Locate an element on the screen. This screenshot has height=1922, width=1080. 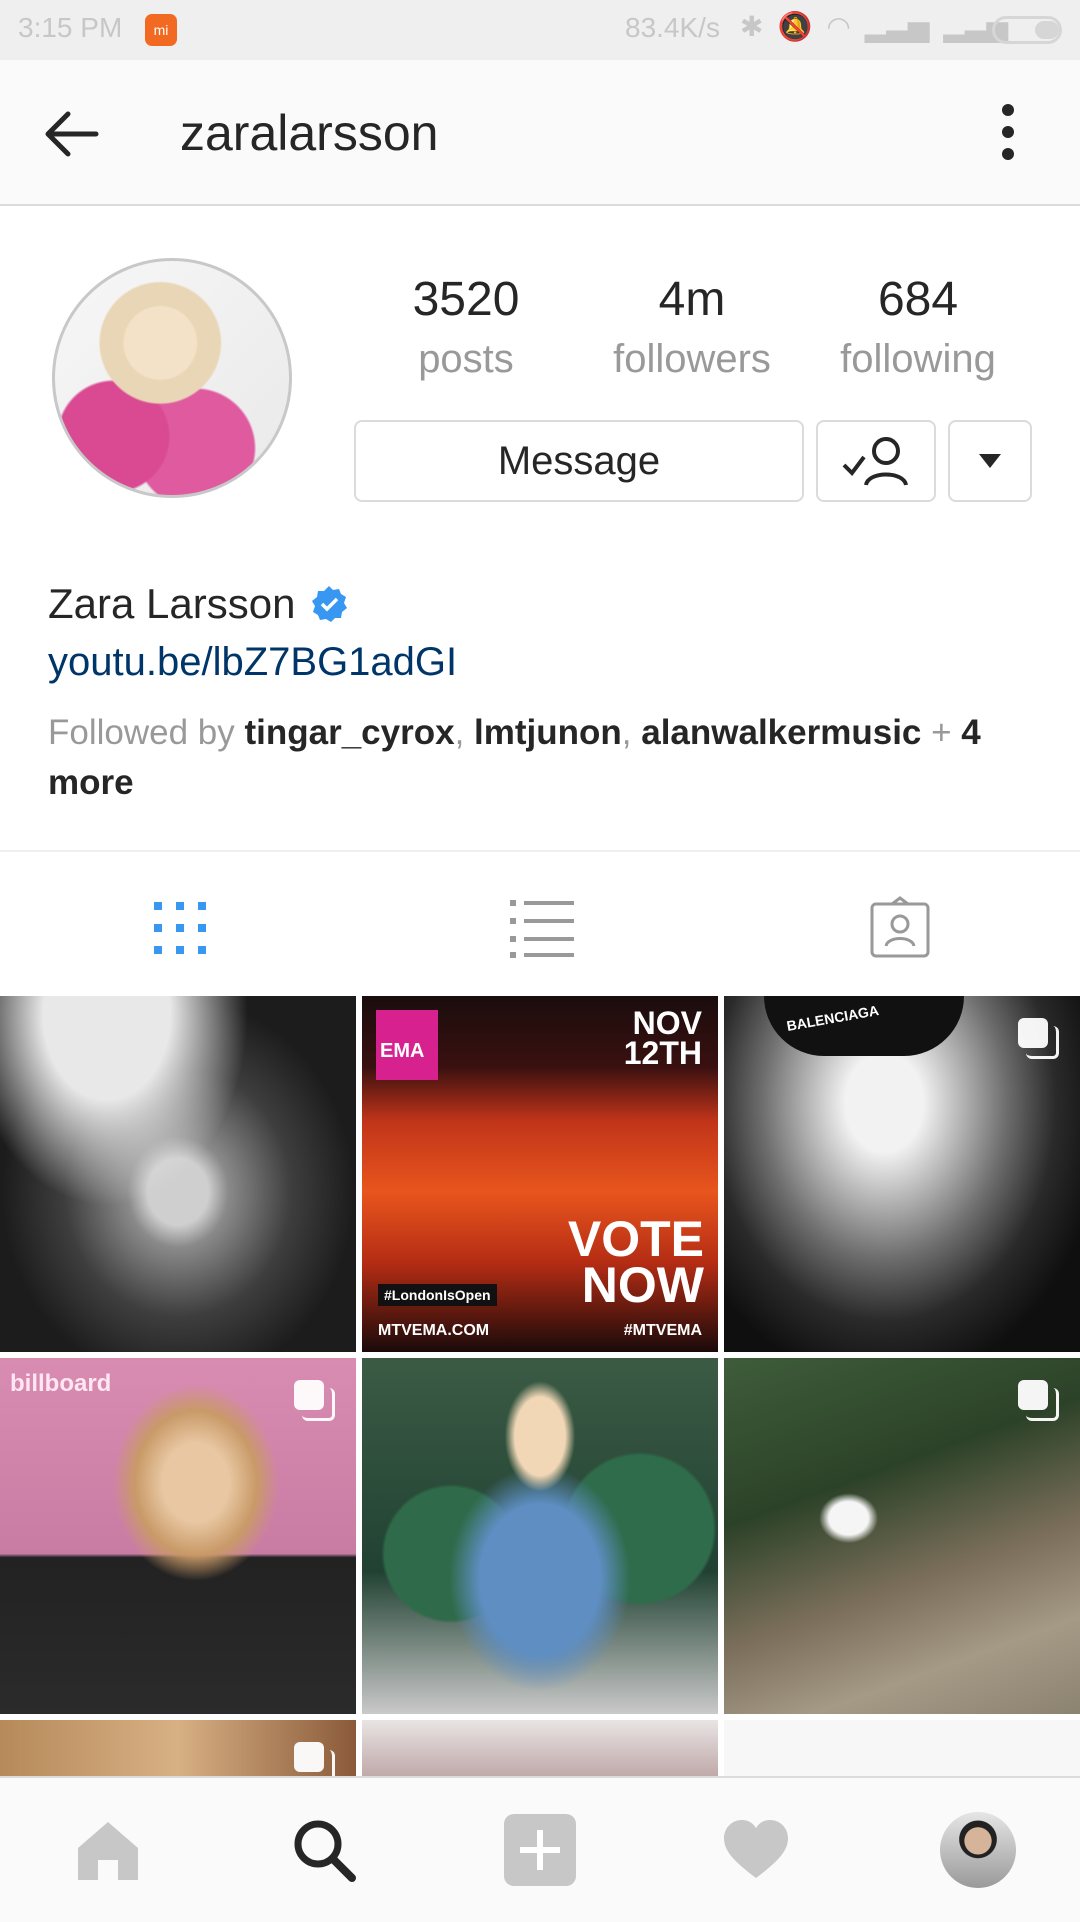
posts-count: 3520 is located at coordinates (466, 299).